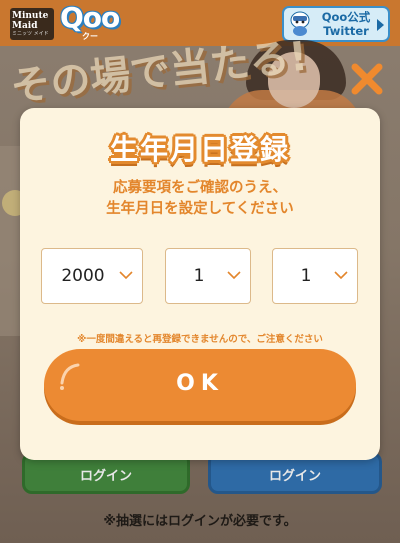  Describe the element at coordinates (25, 26) in the screenshot. I see `brand-line2: Maid` at that location.